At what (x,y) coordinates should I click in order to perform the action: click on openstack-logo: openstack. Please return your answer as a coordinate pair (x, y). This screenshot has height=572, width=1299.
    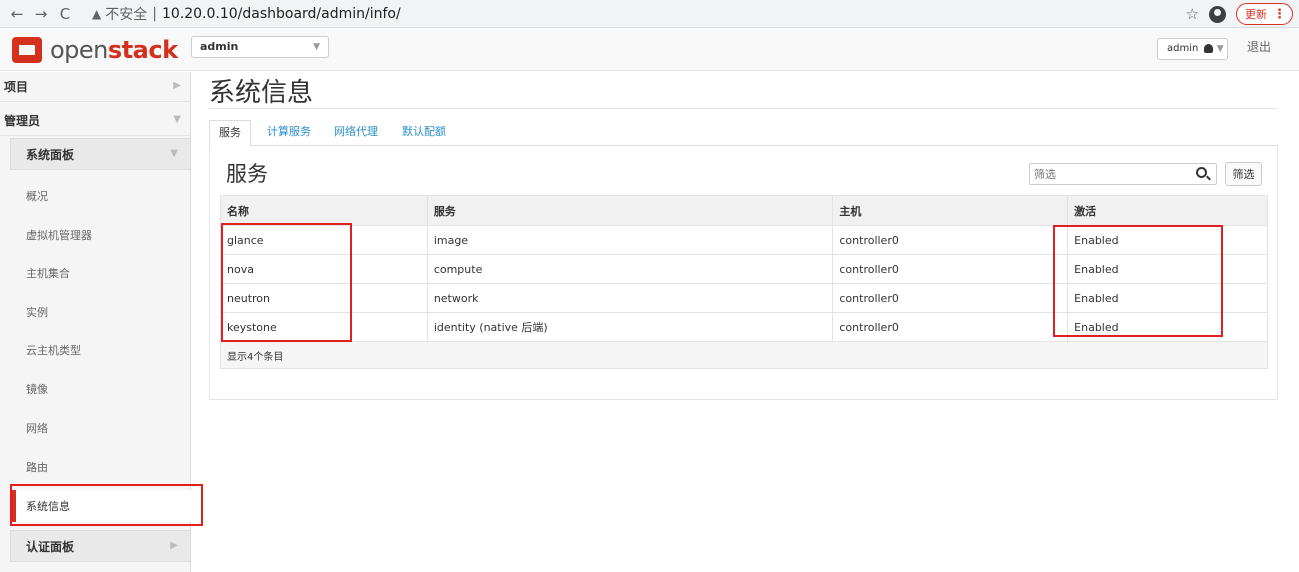
    Looking at the image, I should click on (95, 50).